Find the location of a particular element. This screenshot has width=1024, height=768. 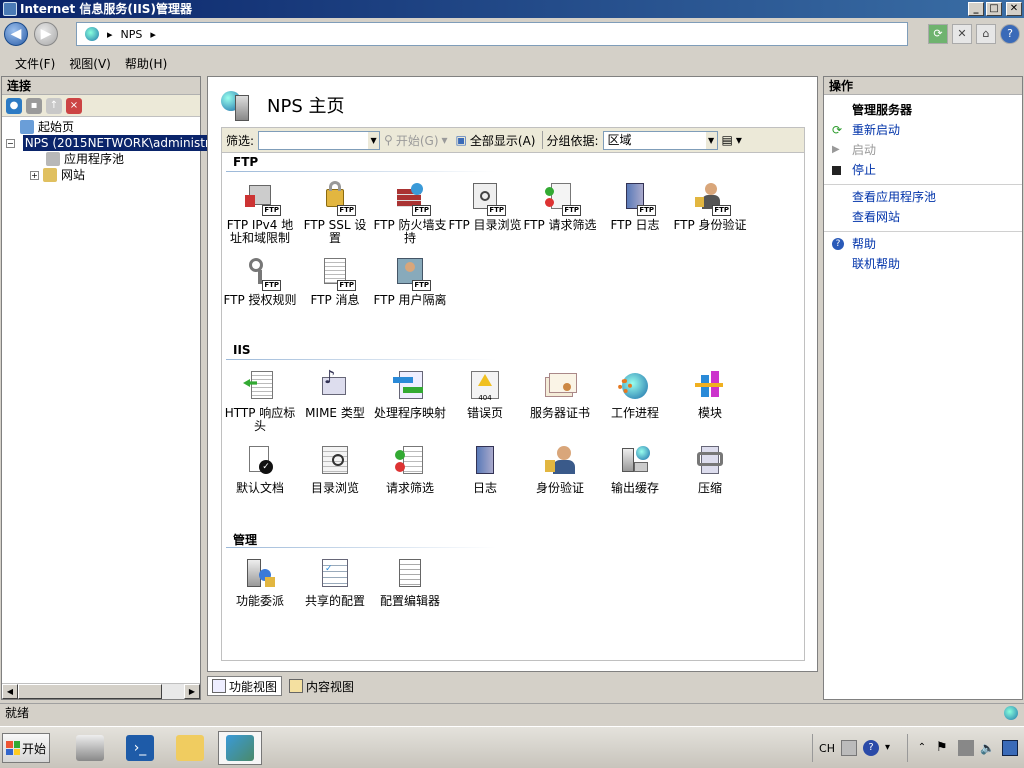

feature-http-response-headers: HTTP 响应标头 is located at coordinates (260, 401).